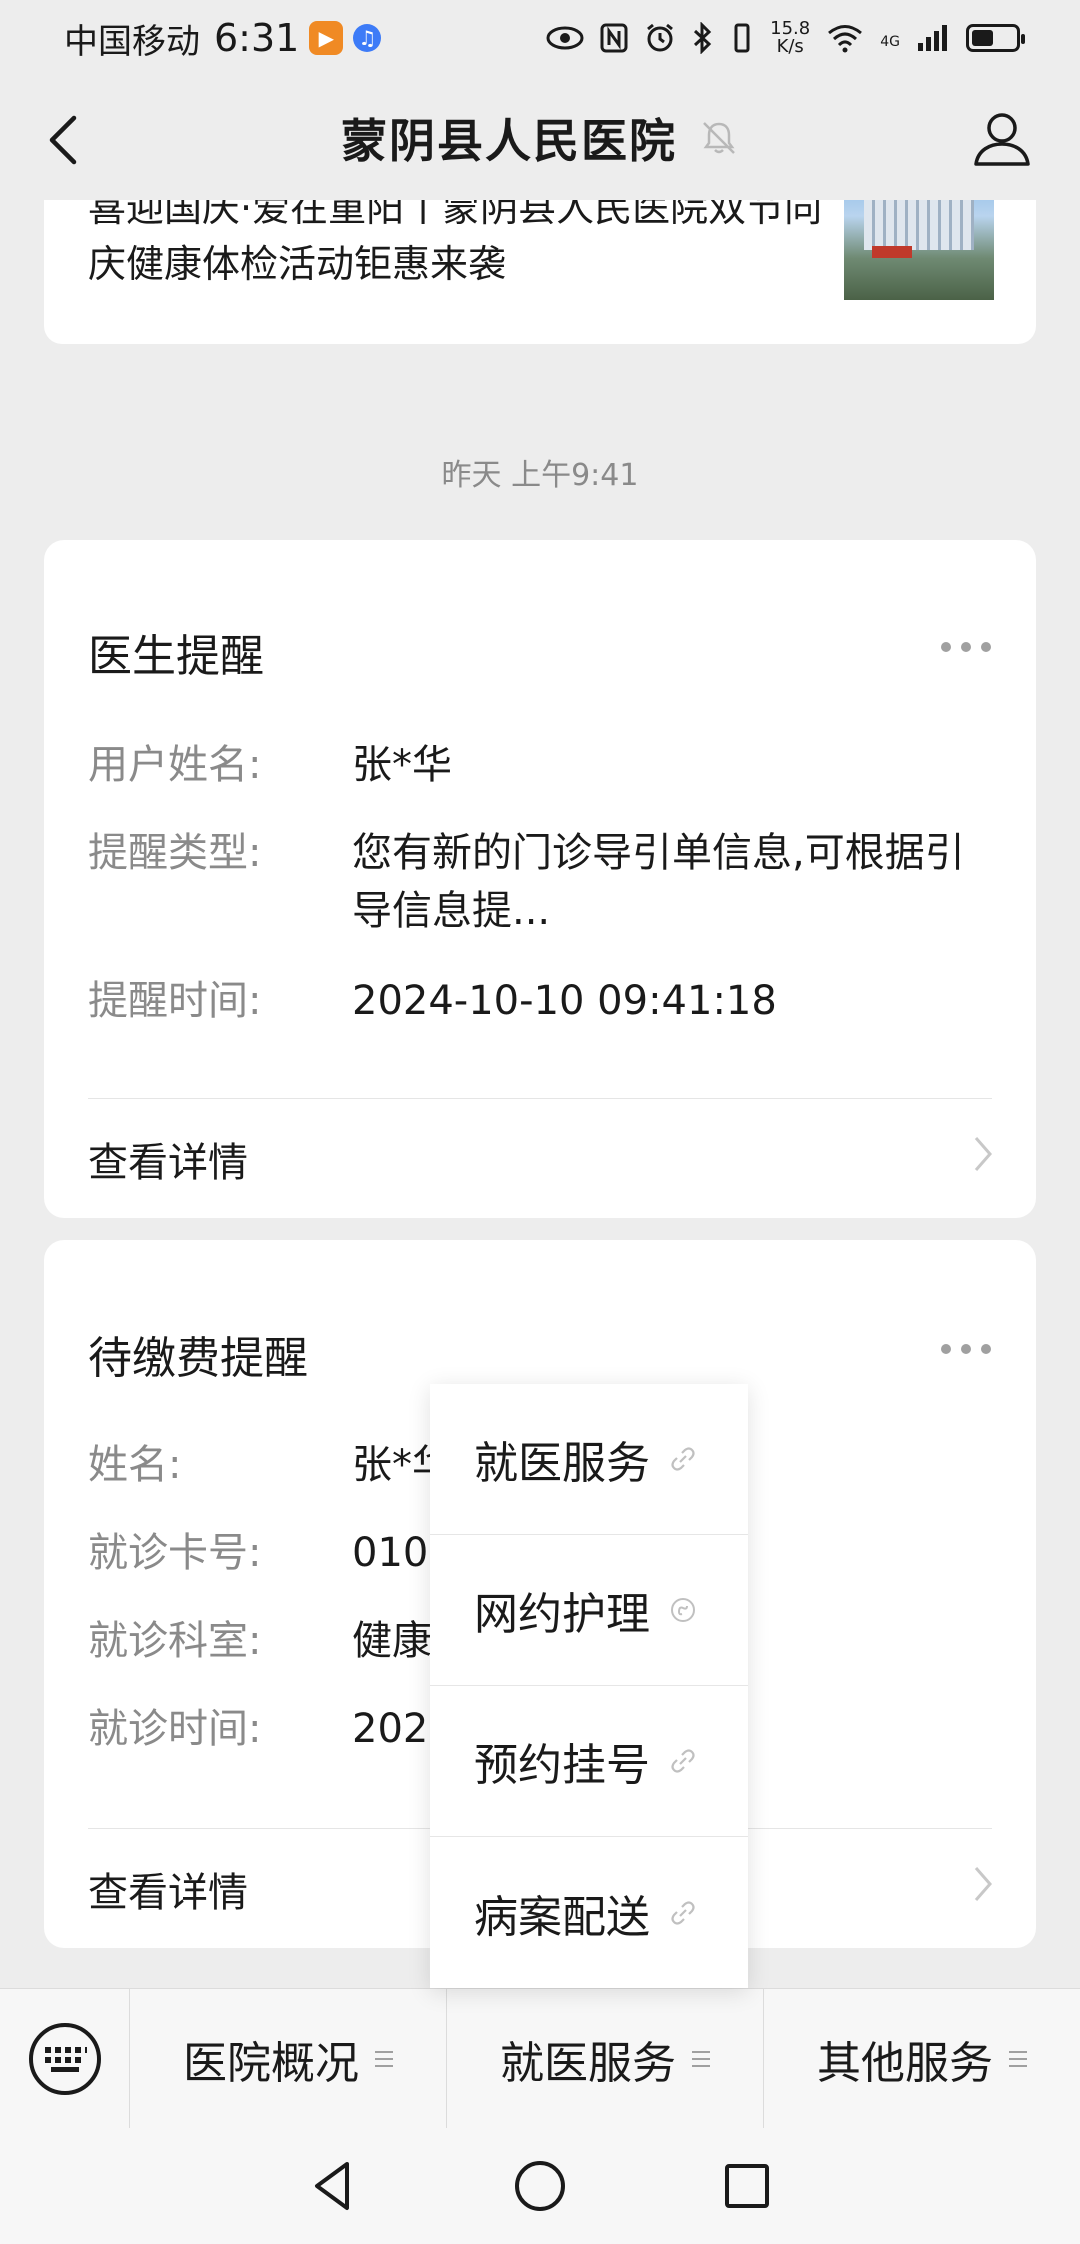  I want to click on field-value: 张*华, so click(402, 765).